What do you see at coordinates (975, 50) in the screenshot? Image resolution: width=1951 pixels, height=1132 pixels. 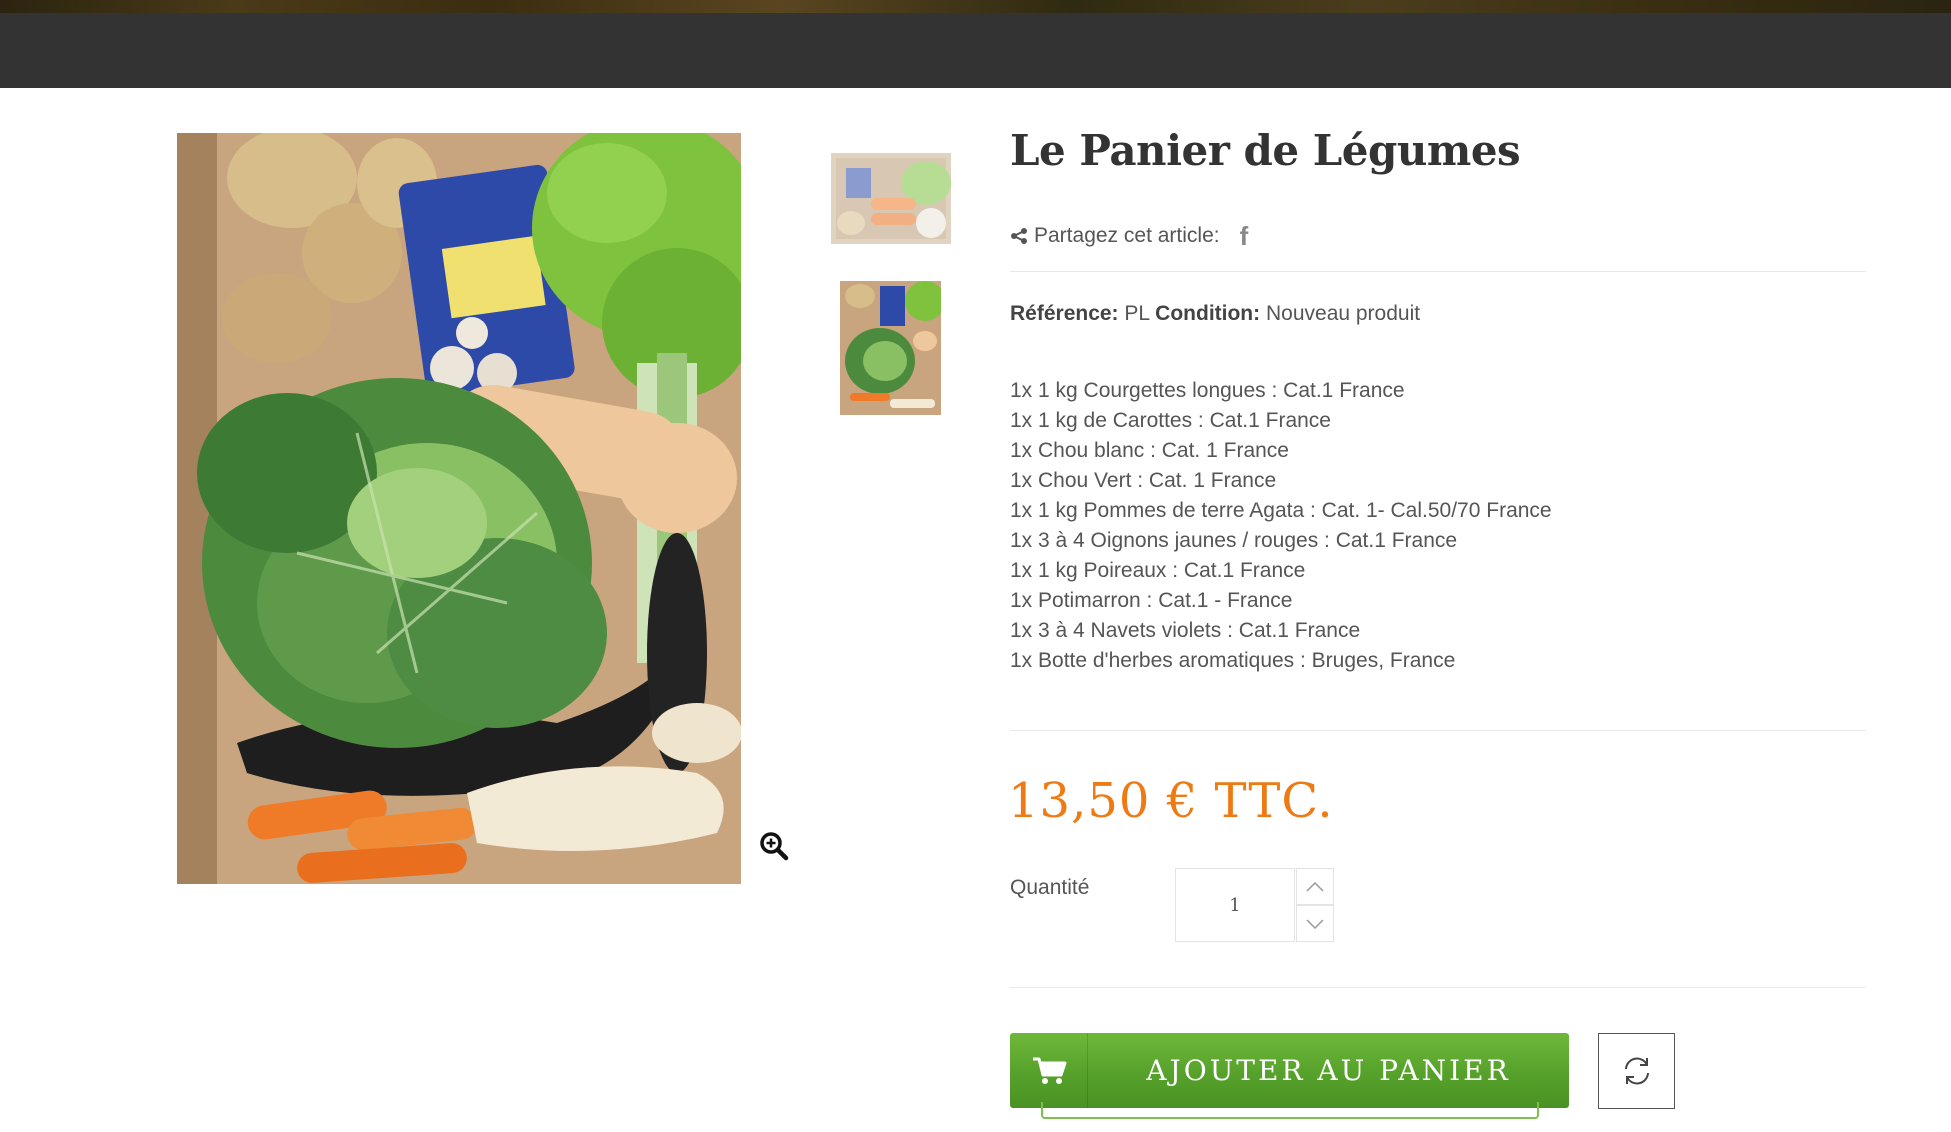 I see `top-navigation-bar` at bounding box center [975, 50].